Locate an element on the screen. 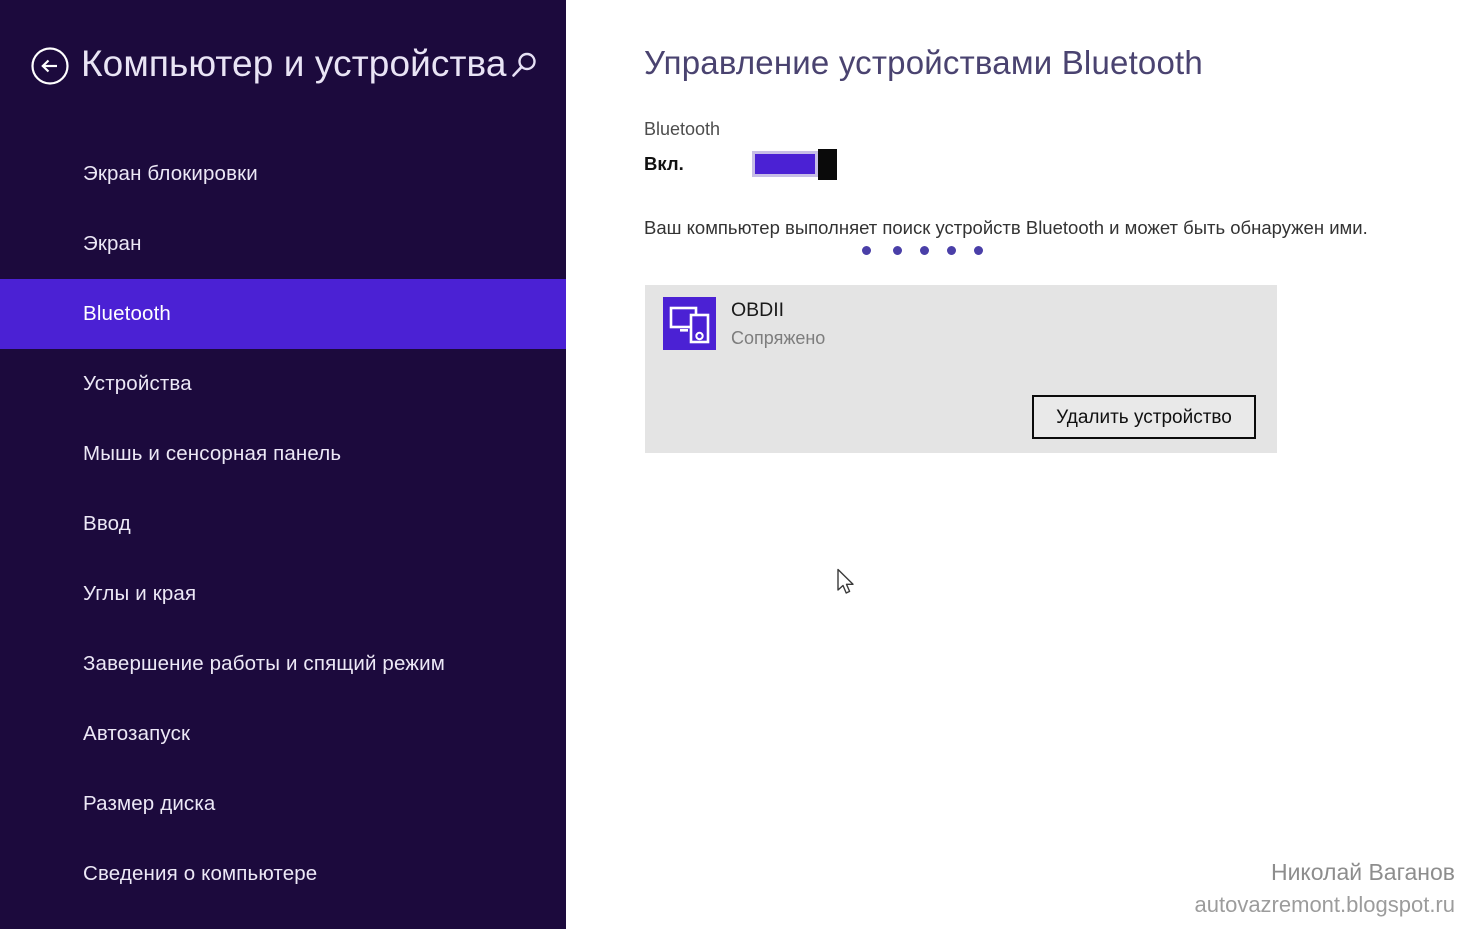 The image size is (1469, 929). bluetooth-toggle-row: Вкл. is located at coordinates (740, 164).